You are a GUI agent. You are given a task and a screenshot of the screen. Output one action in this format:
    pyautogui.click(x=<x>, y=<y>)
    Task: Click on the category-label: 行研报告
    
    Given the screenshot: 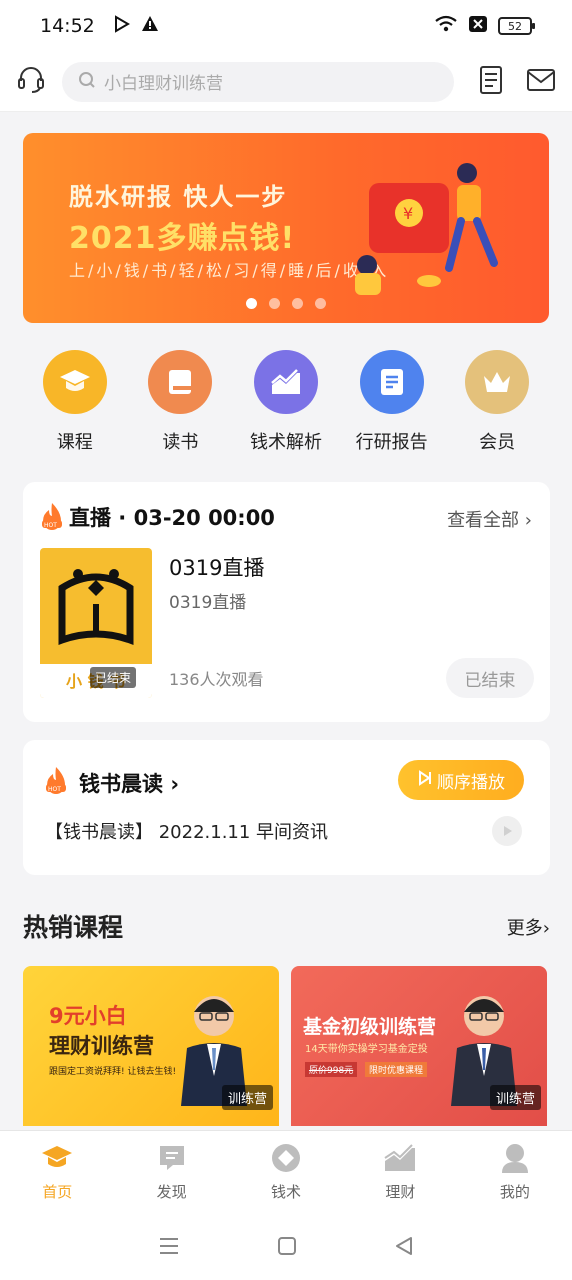 What is the action you would take?
    pyautogui.click(x=391, y=442)
    